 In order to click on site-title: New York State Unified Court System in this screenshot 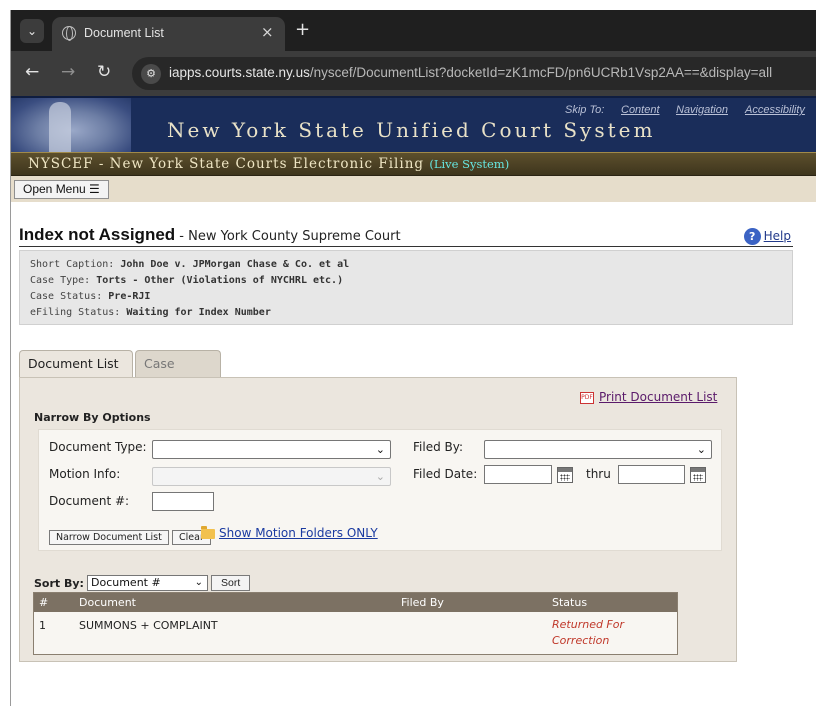, I will do `click(411, 130)`.